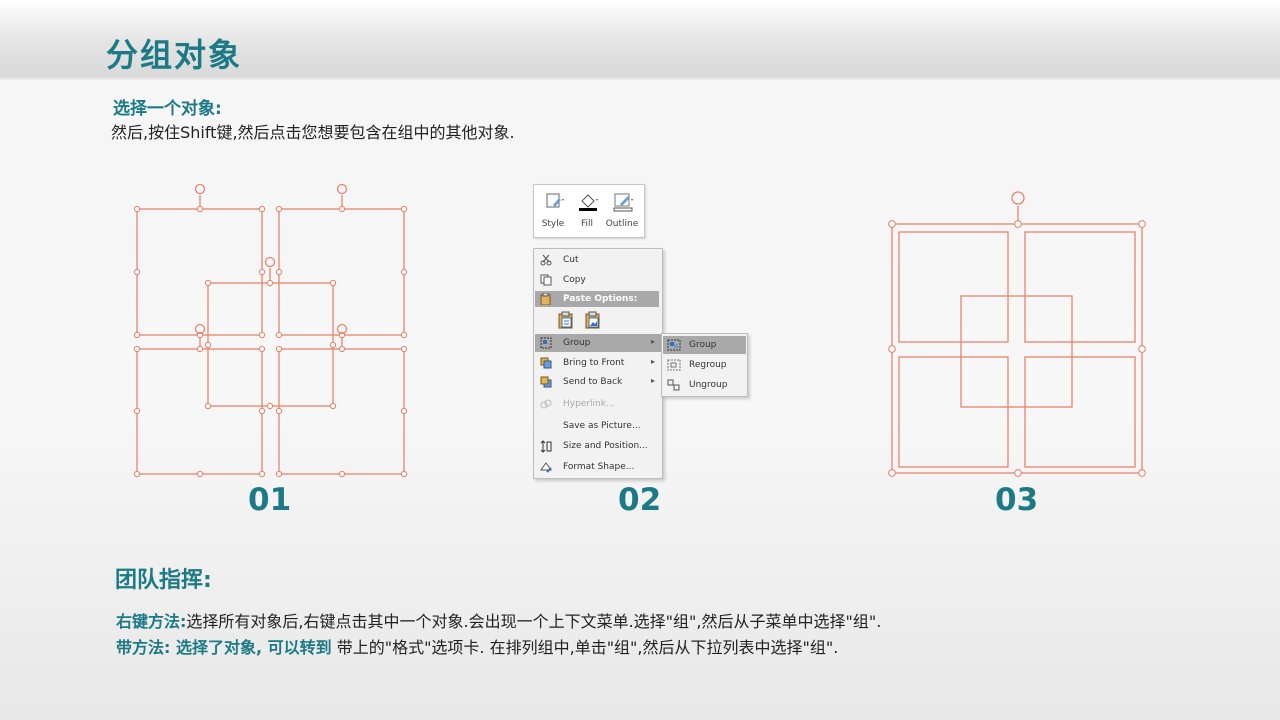  What do you see at coordinates (588, 203) in the screenshot?
I see `fill-bucket-icon` at bounding box center [588, 203].